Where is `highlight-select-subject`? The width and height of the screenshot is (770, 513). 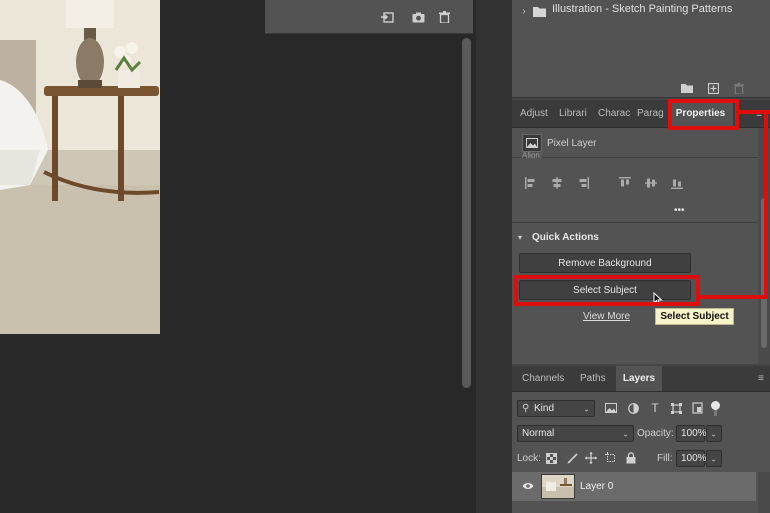
highlight-select-subject is located at coordinates (607, 290).